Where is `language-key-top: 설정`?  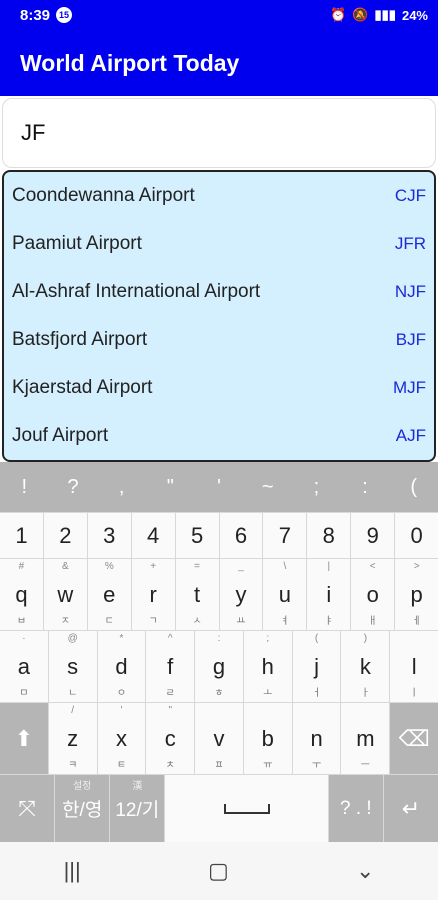
language-key-top: 설정 is located at coordinates (82, 786).